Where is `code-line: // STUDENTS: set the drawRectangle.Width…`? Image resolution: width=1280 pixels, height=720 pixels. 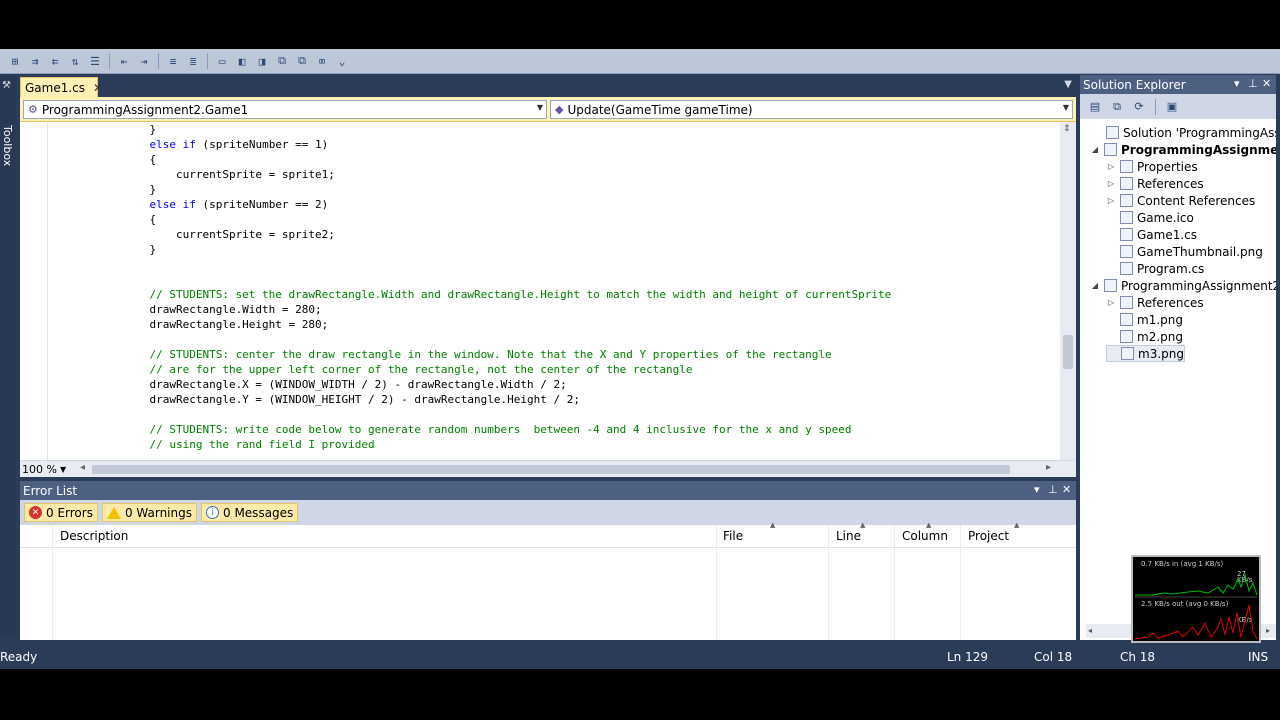 code-line: // STUDENTS: set the drawRectangle.Width… is located at coordinates (562, 294).